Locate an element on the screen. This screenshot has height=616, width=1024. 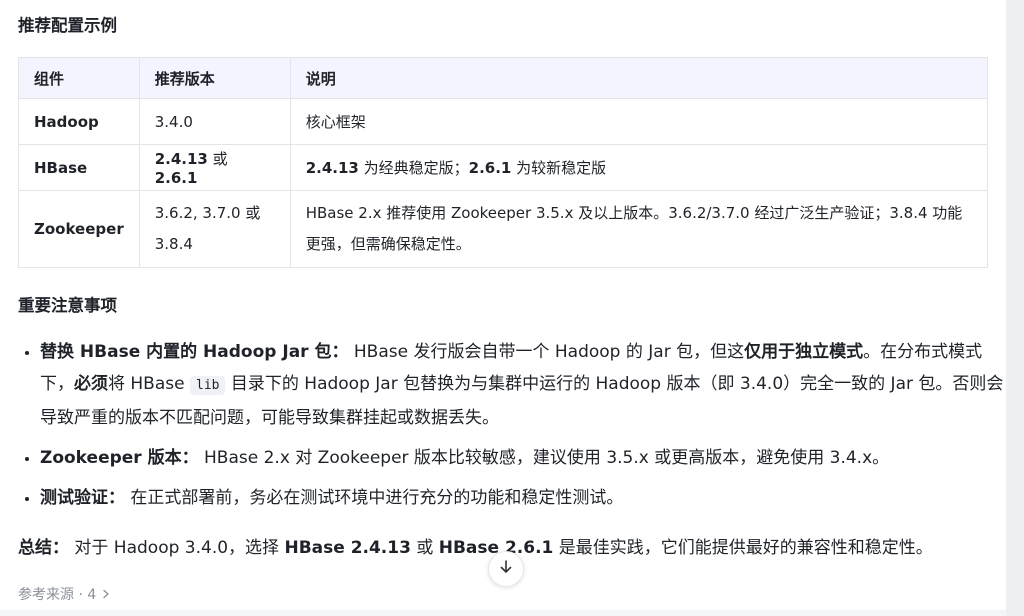
summary-text: 或 is located at coordinates (424, 548).